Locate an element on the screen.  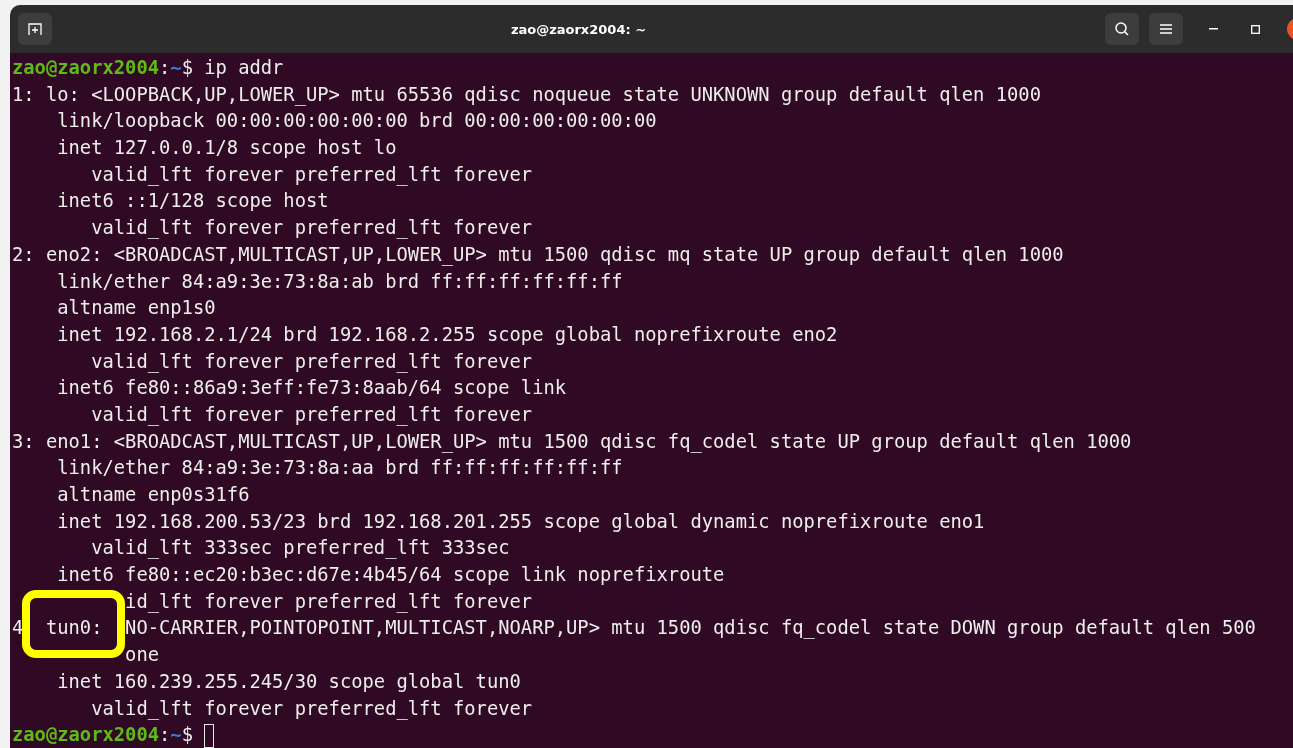
output-line: valid_lft 333sec preferred_lft 333sec is located at coordinates (300, 548).